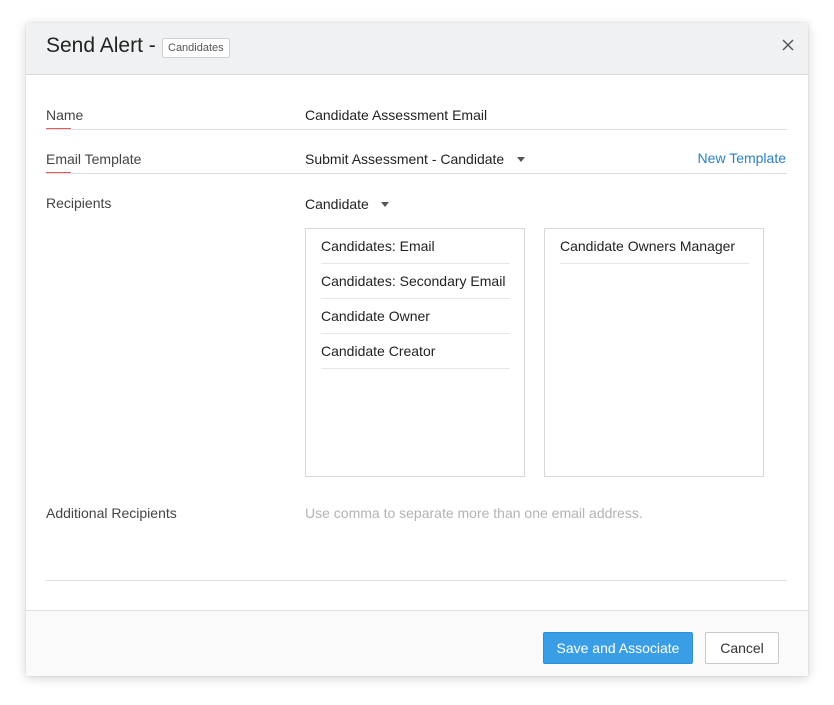  I want to click on recipients-module-select: Candidate, so click(347, 204).